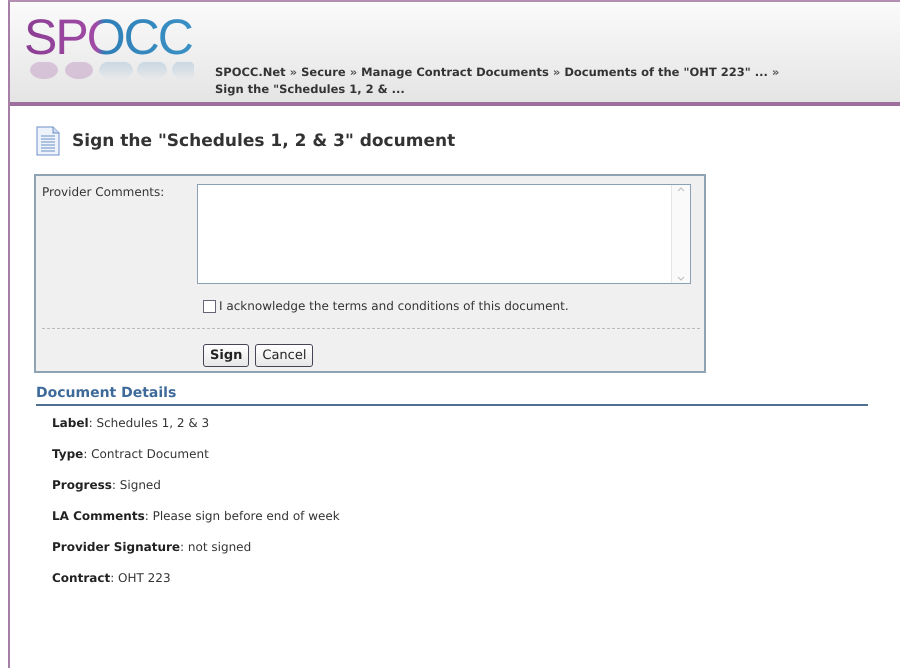 This screenshot has height=668, width=900. Describe the element at coordinates (323, 72) in the screenshot. I see `breadcrumb-link: Secure` at that location.